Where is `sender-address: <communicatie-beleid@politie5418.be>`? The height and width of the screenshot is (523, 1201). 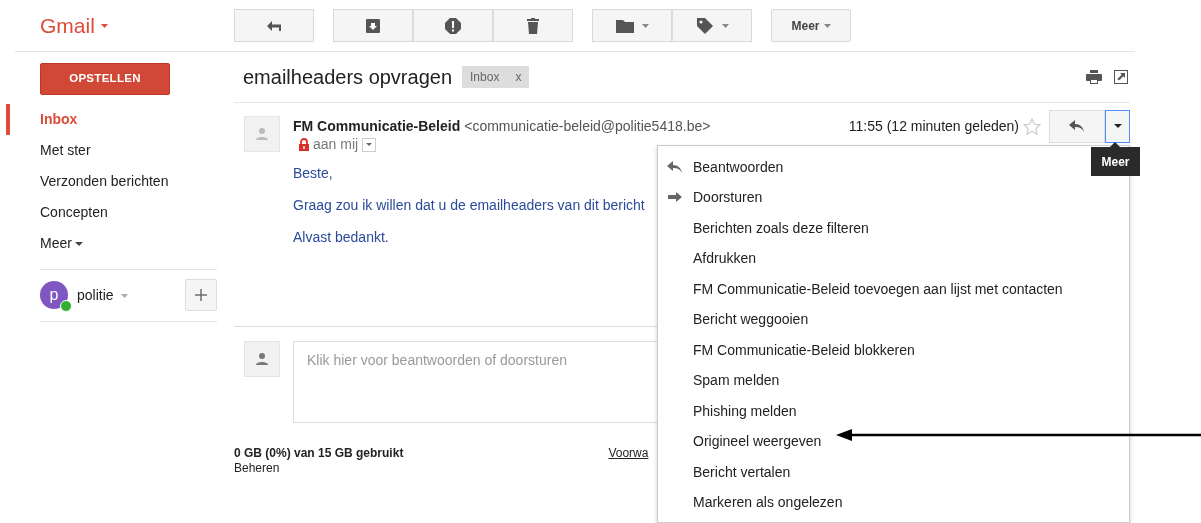 sender-address: <communicatie-beleid@politie5418.be> is located at coordinates (587, 126).